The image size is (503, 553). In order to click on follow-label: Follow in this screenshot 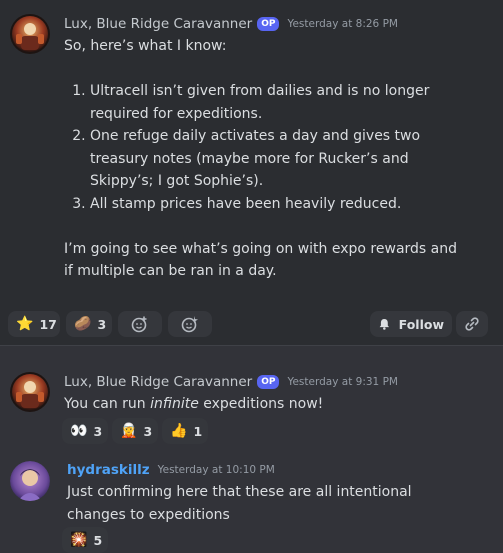, I will do `click(421, 324)`.